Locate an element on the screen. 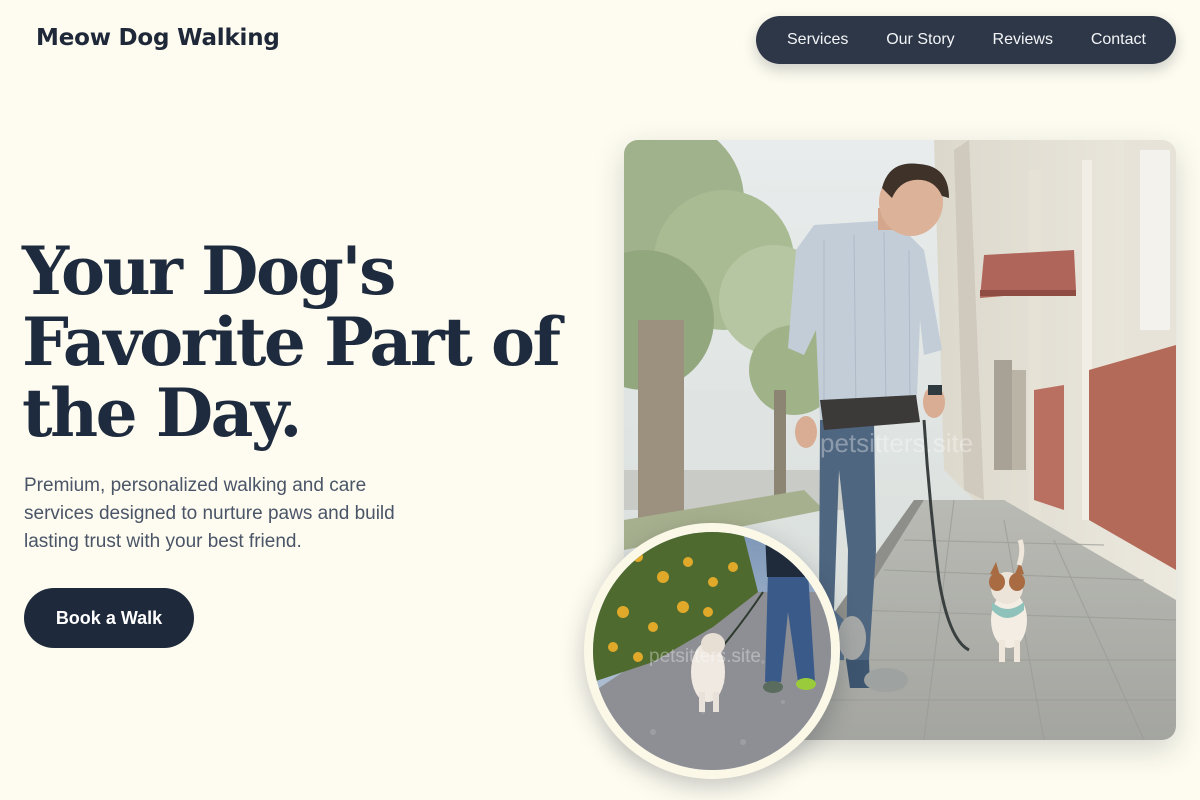 The image size is (1200, 800). hero-headline: Your Dog's Favorite Part of the Day. is located at coordinates (302, 342).